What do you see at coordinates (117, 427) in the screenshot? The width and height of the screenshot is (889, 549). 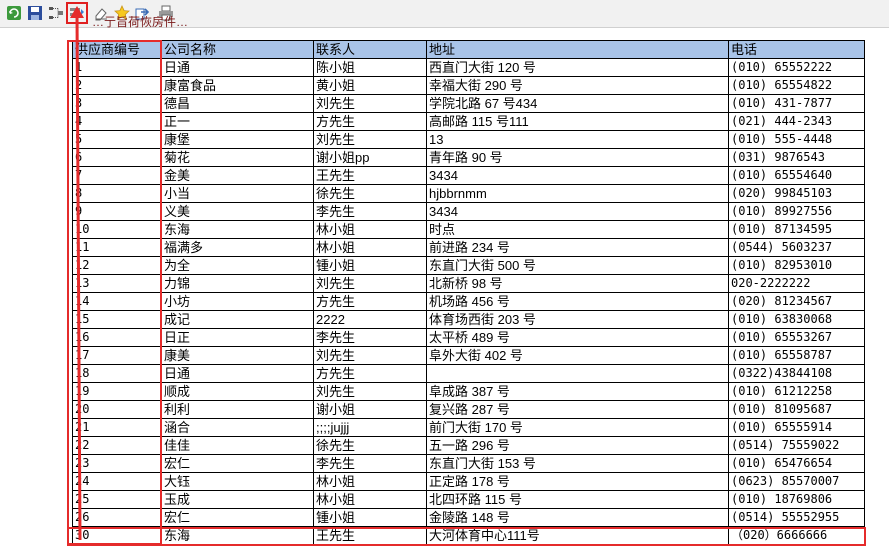 I see `cell-supplier-id: 21` at bounding box center [117, 427].